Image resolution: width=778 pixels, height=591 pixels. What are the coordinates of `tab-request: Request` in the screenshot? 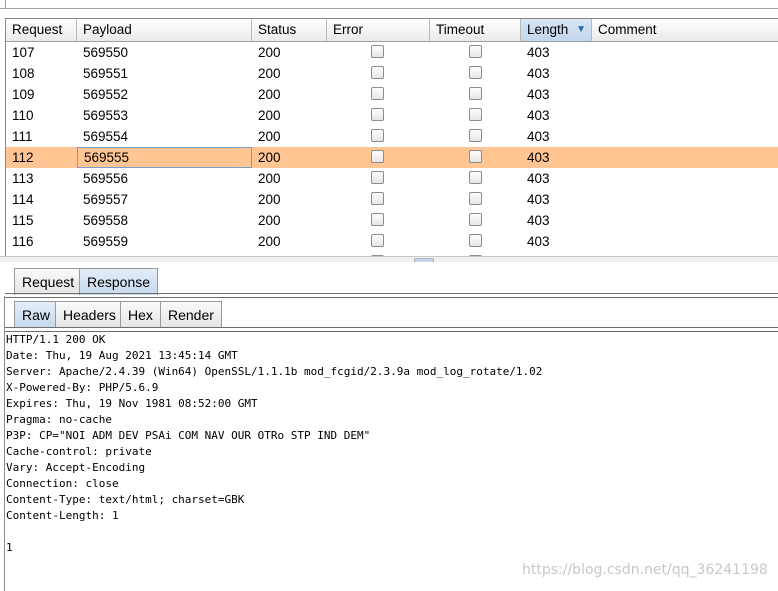 It's located at (48, 281).